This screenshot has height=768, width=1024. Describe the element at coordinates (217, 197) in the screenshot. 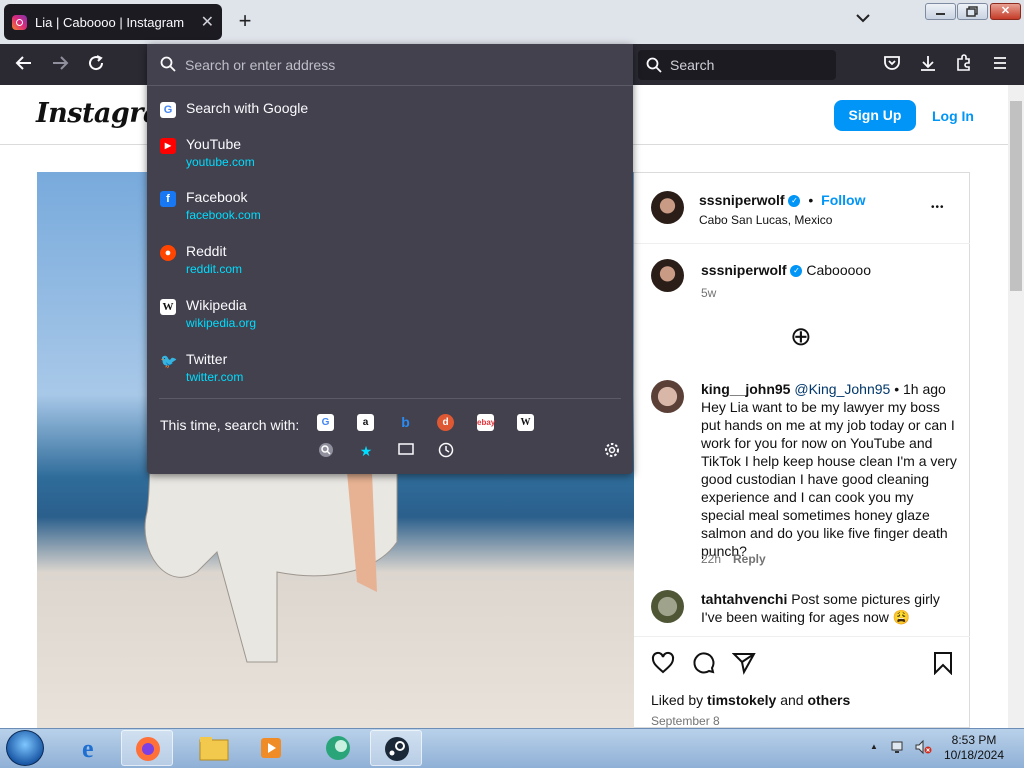

I see `suggestion-title: Facebook` at that location.